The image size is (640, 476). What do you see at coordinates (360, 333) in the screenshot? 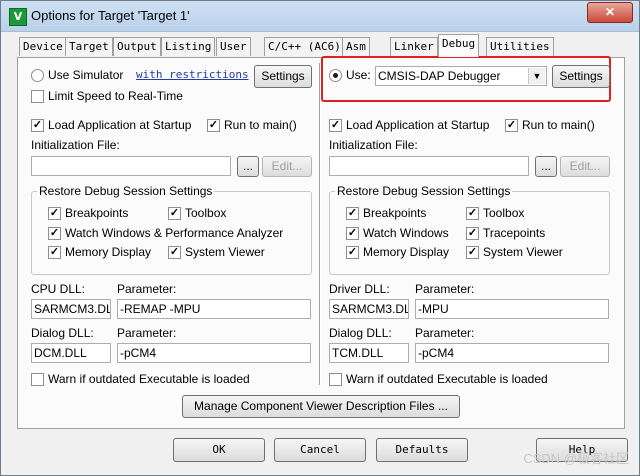
I see `right-dialog-dll-label: Dialog DLL:` at bounding box center [360, 333].